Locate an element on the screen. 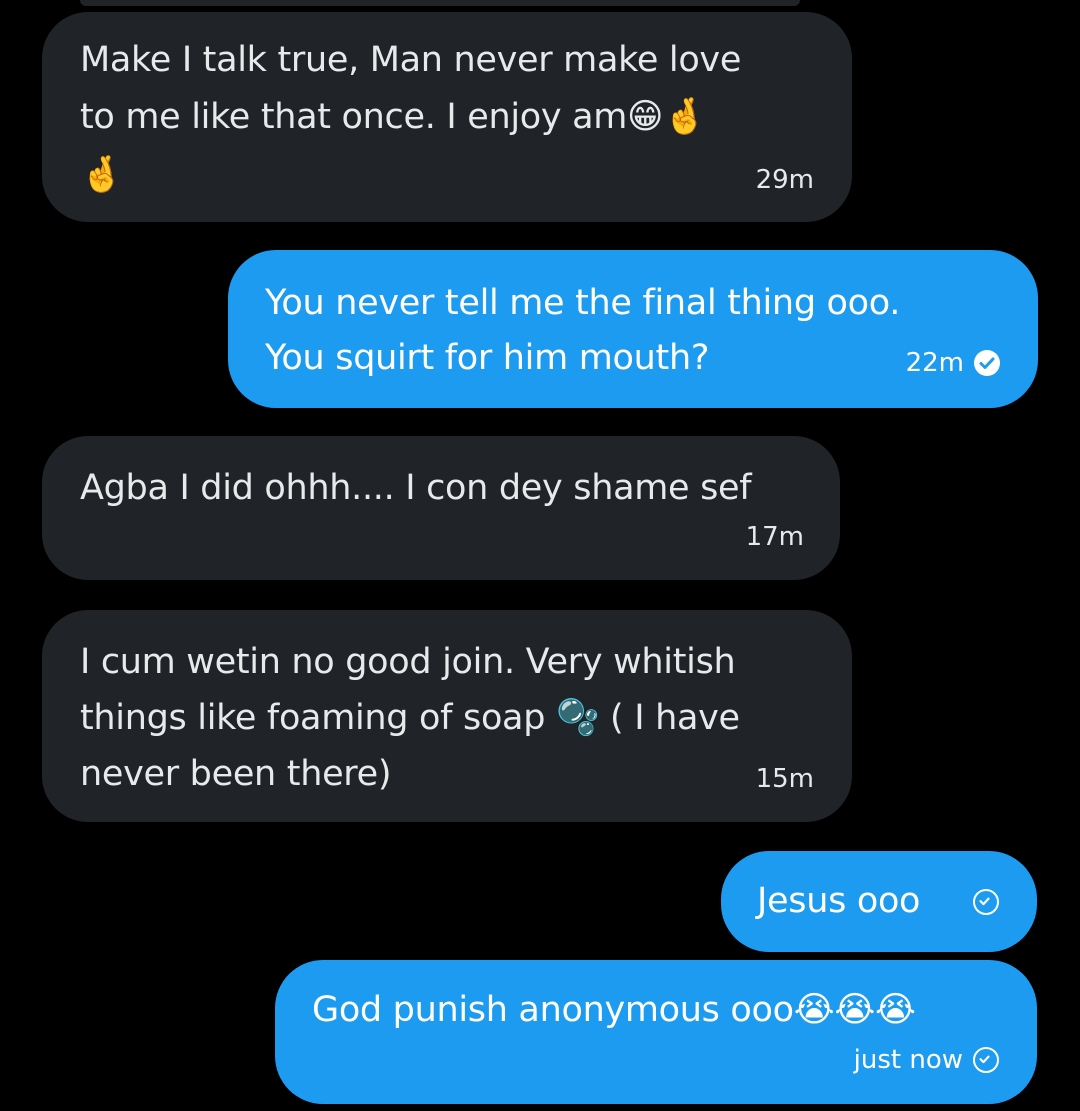 The height and width of the screenshot is (1111, 1080). outgoing-message-bubble: Jesus ooo is located at coordinates (879, 901).